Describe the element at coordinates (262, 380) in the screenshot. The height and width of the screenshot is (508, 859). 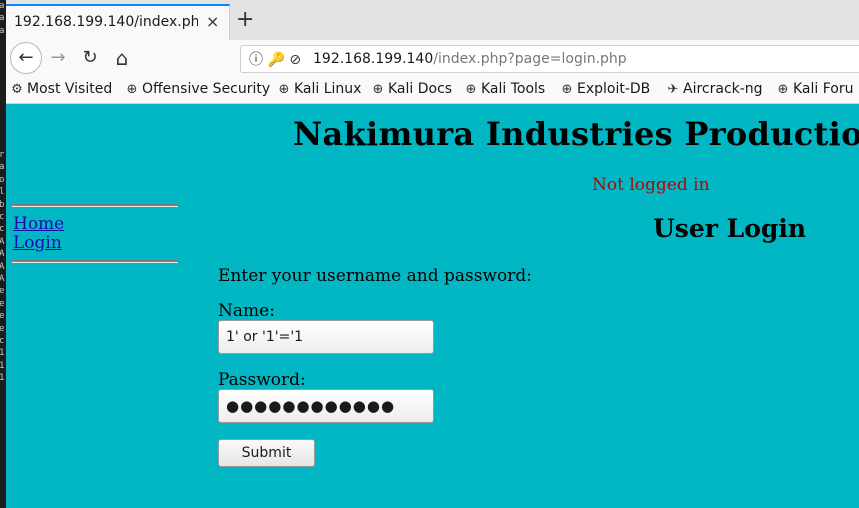
I see `password-label: Password:` at that location.